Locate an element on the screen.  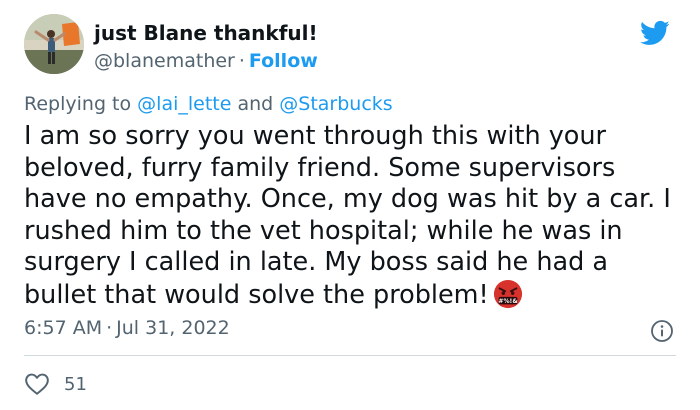
avatar is located at coordinates (54, 44).